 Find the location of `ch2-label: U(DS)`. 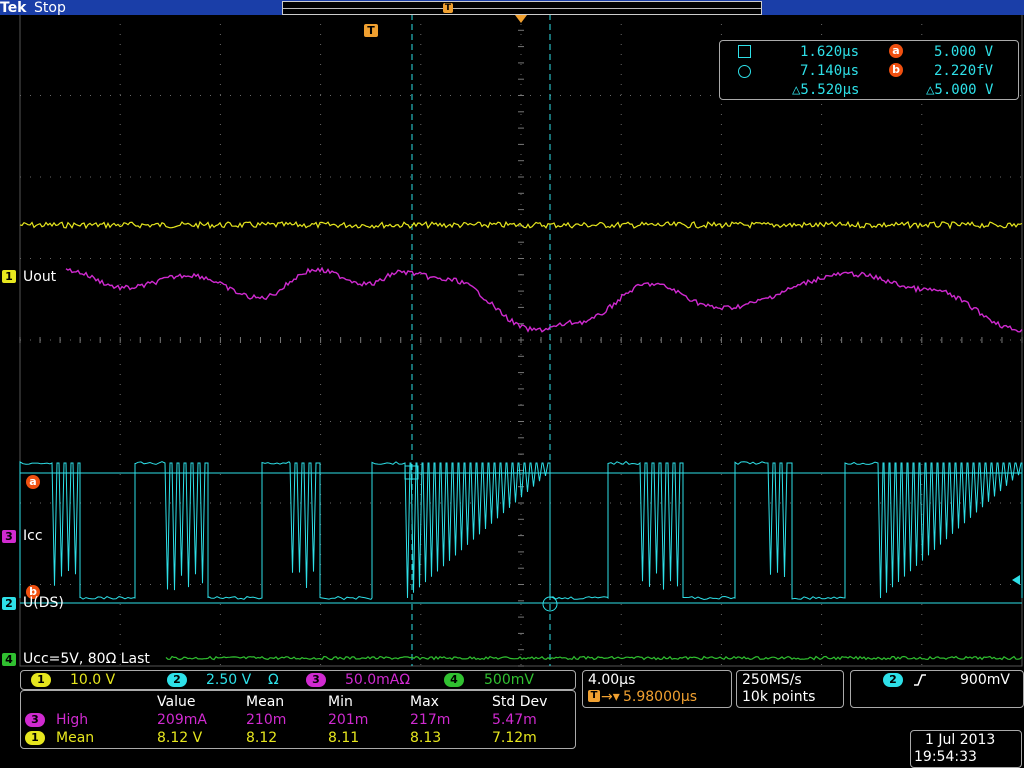

ch2-label: U(DS) is located at coordinates (43, 603).